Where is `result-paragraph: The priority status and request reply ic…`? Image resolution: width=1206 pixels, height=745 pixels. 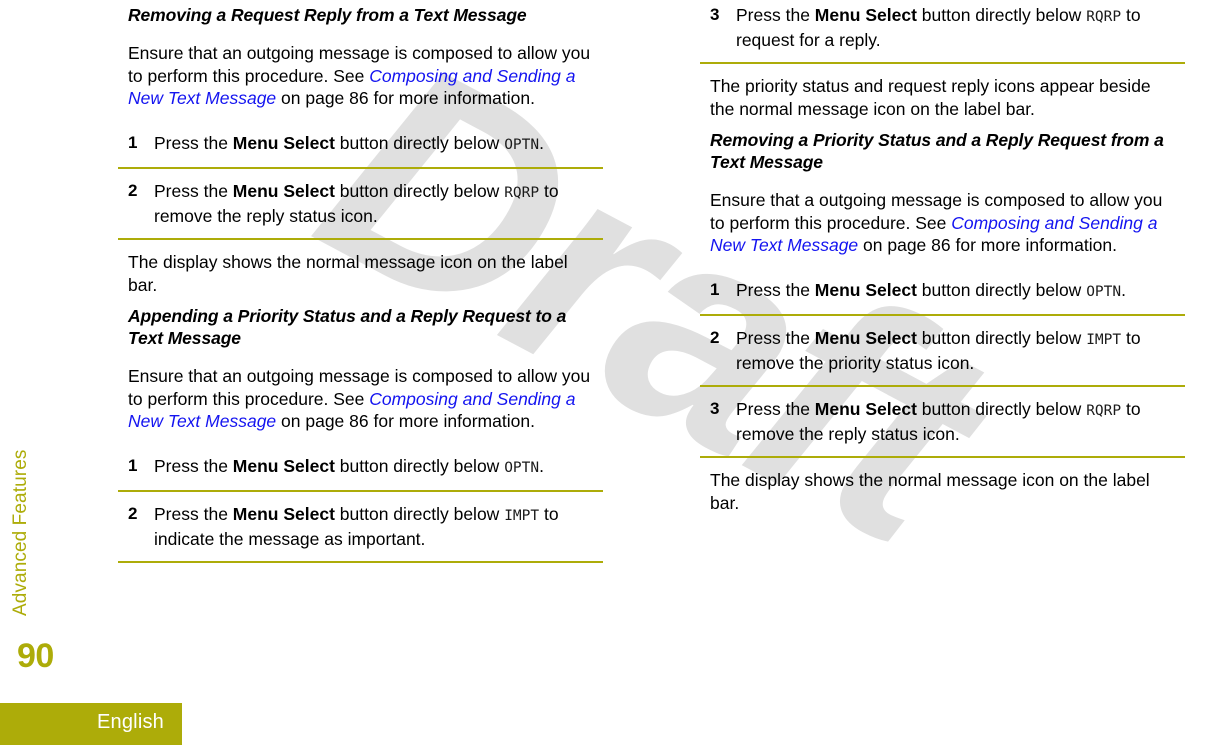
result-paragraph: The priority status and request reply ic… is located at coordinates (930, 97).